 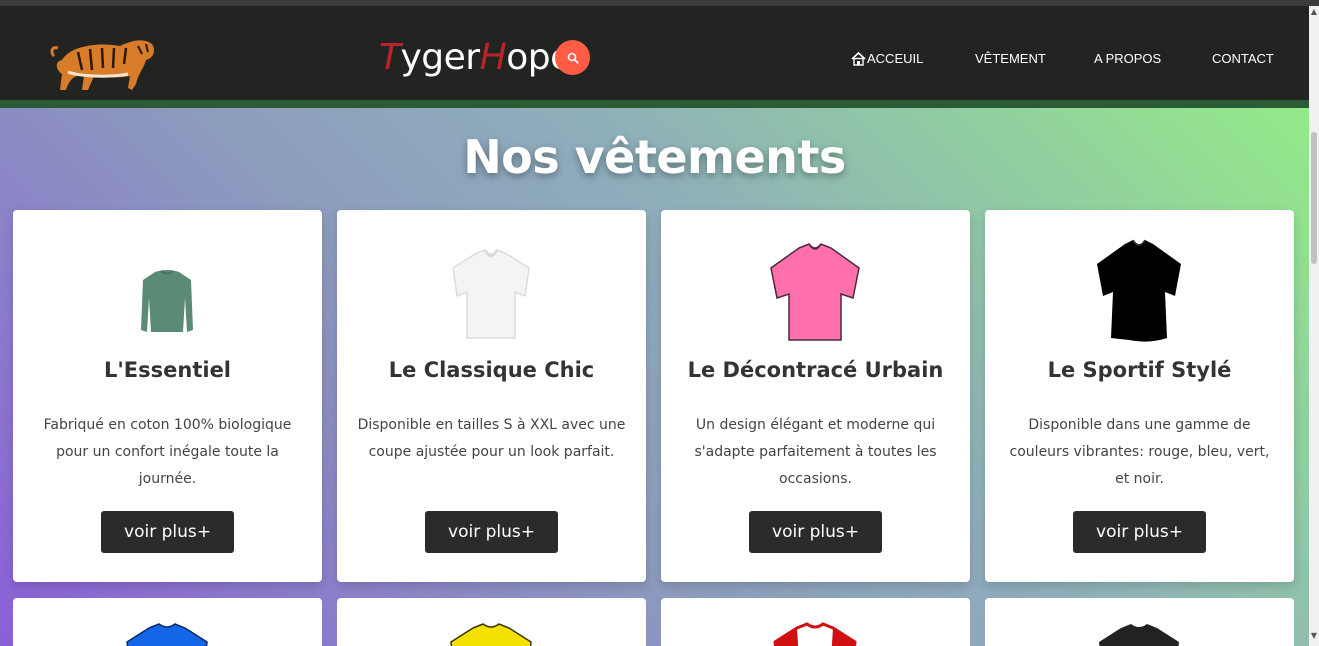 I want to click on nav-label-acceuil: ACCEUIL, so click(x=895, y=58).